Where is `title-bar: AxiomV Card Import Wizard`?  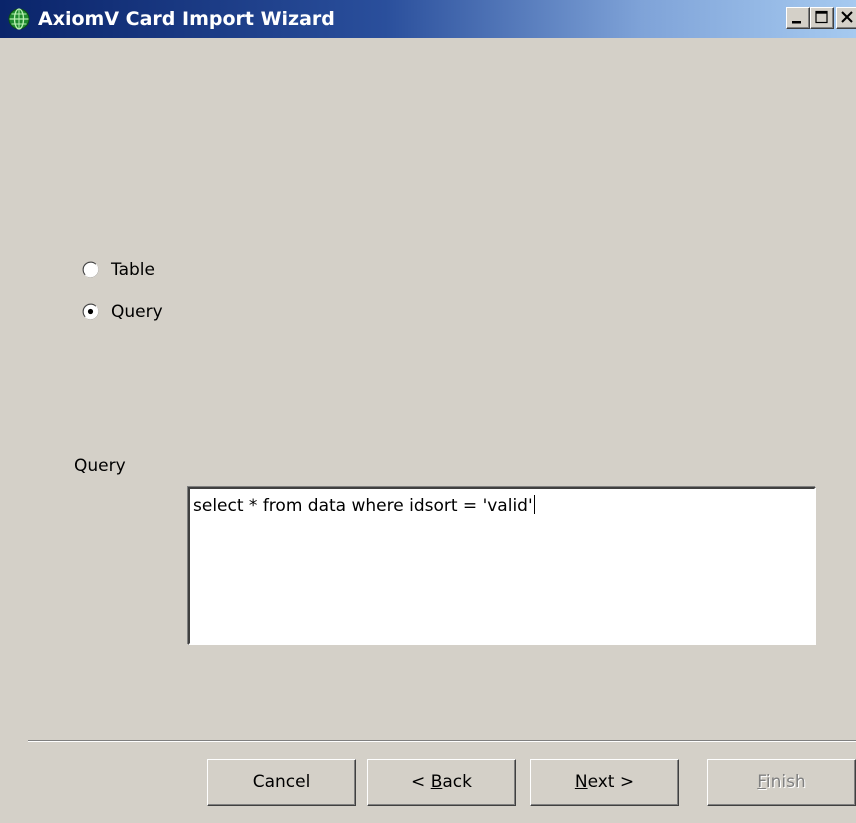 title-bar: AxiomV Card Import Wizard is located at coordinates (428, 19).